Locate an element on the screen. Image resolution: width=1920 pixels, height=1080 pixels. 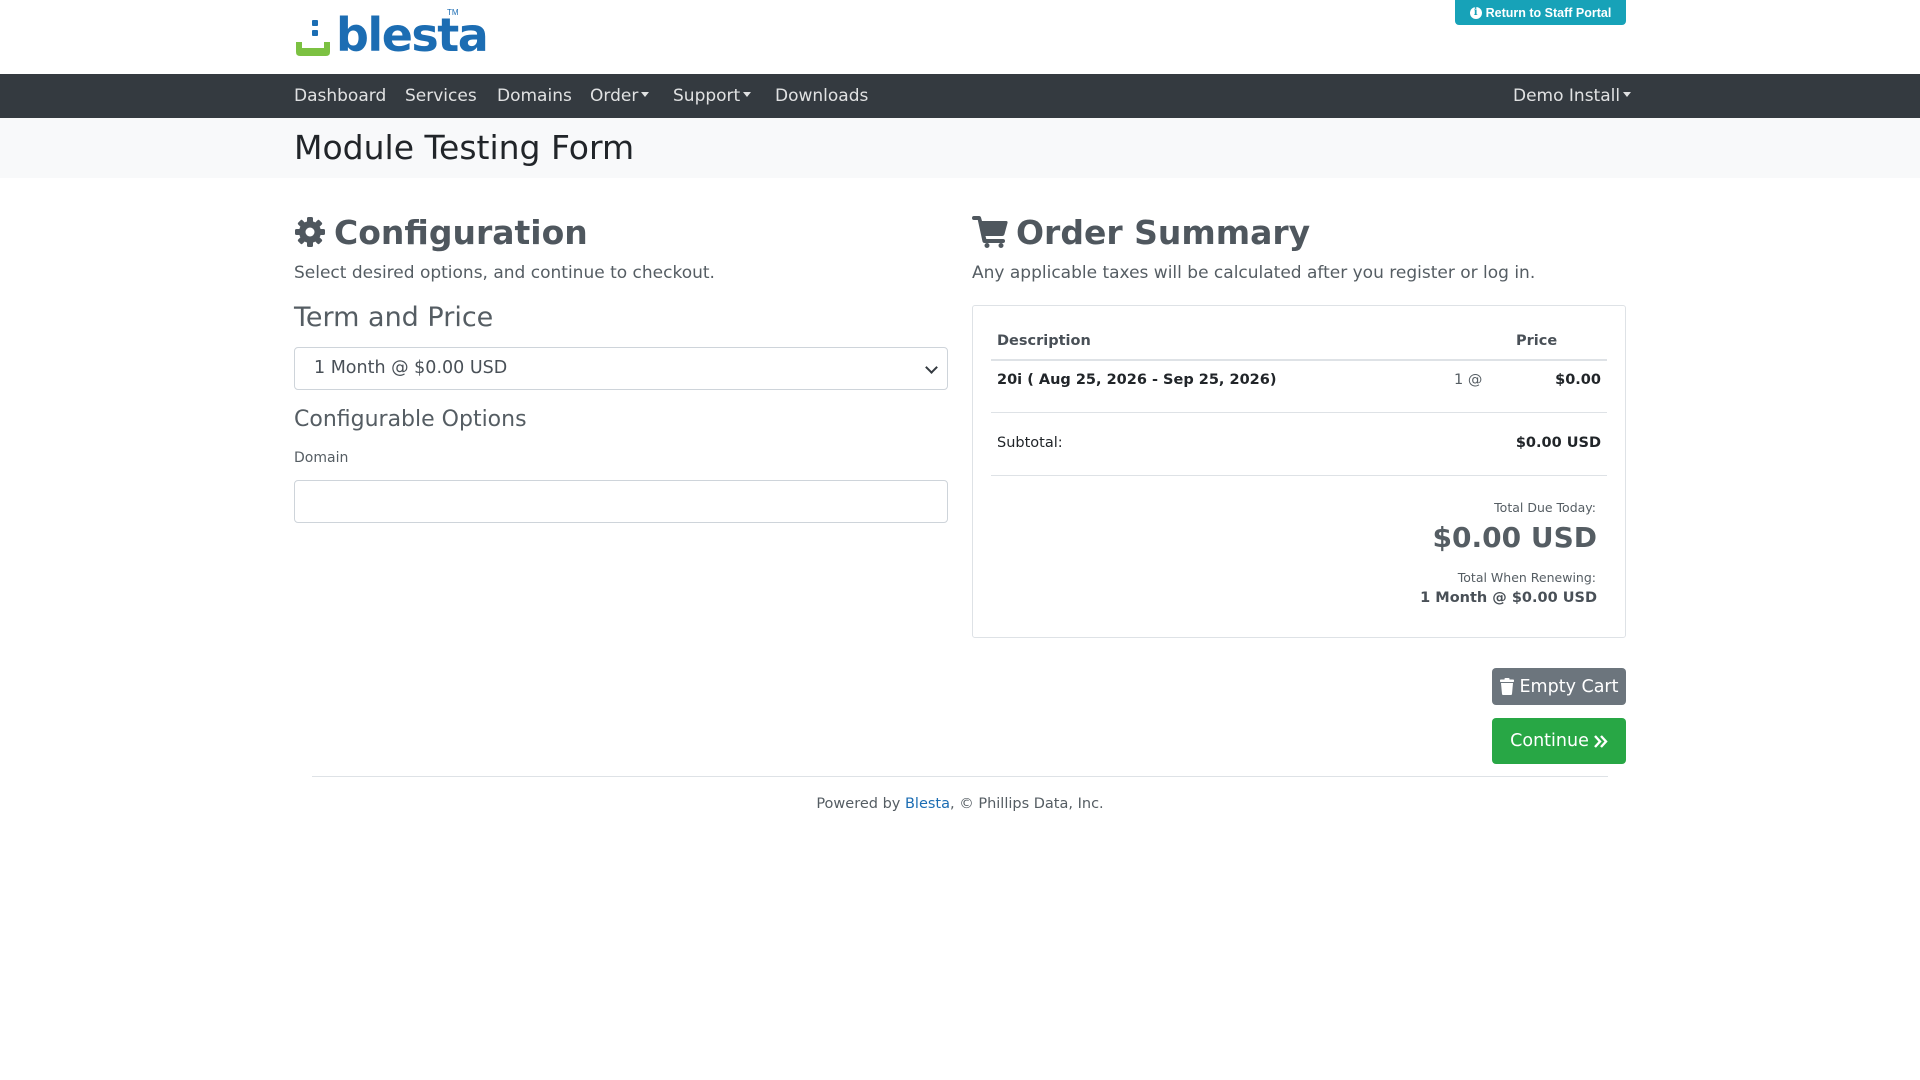
total-renewing-value: 1 Month @ $0.00 USD is located at coordinates (1508, 598).